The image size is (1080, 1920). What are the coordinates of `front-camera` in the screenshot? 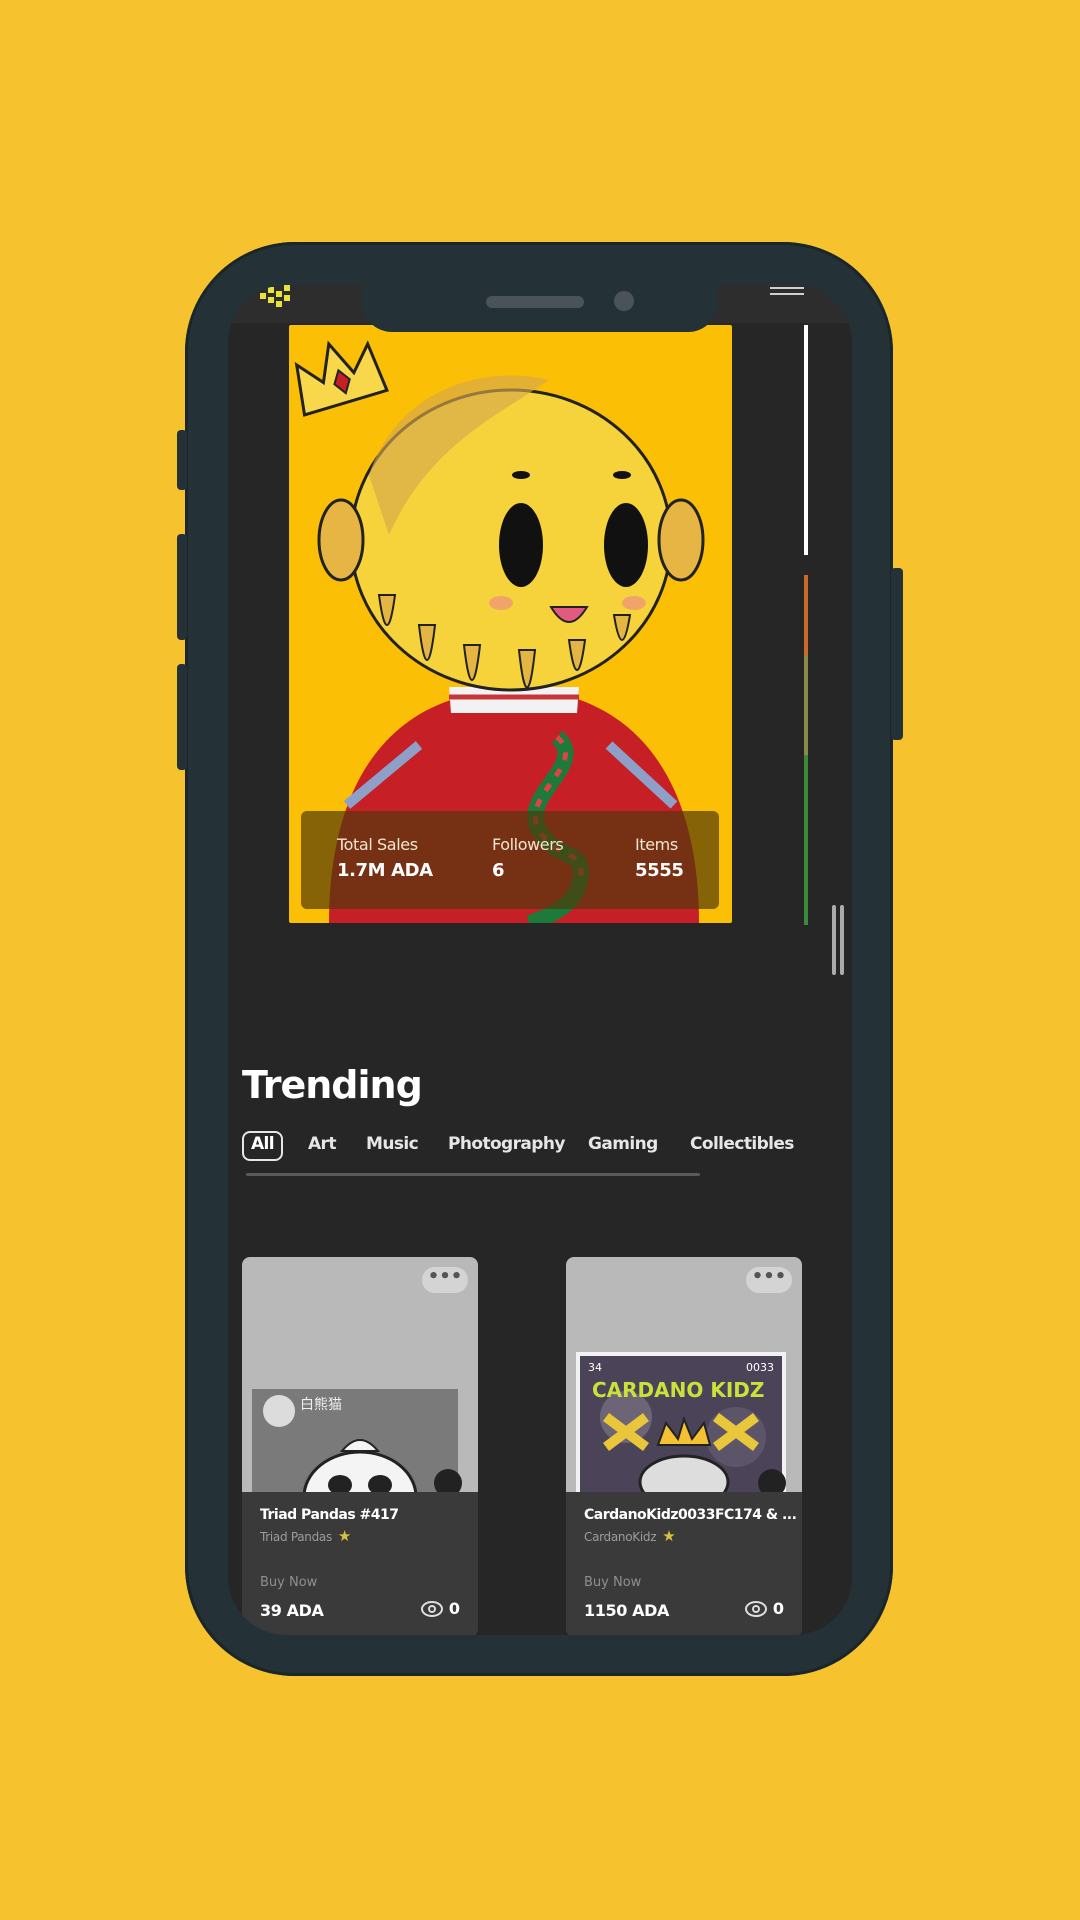 It's located at (624, 301).